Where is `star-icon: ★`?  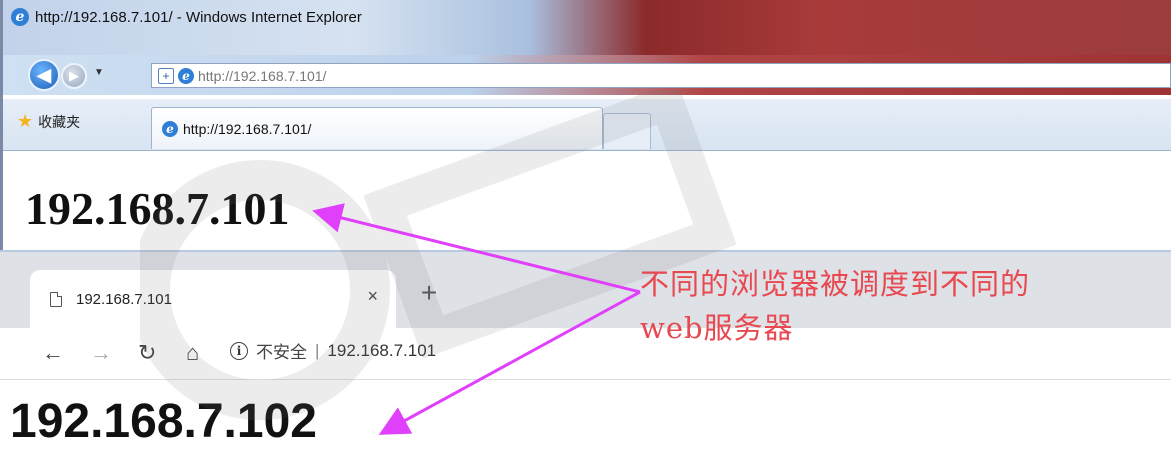
star-icon: ★ is located at coordinates (25, 121).